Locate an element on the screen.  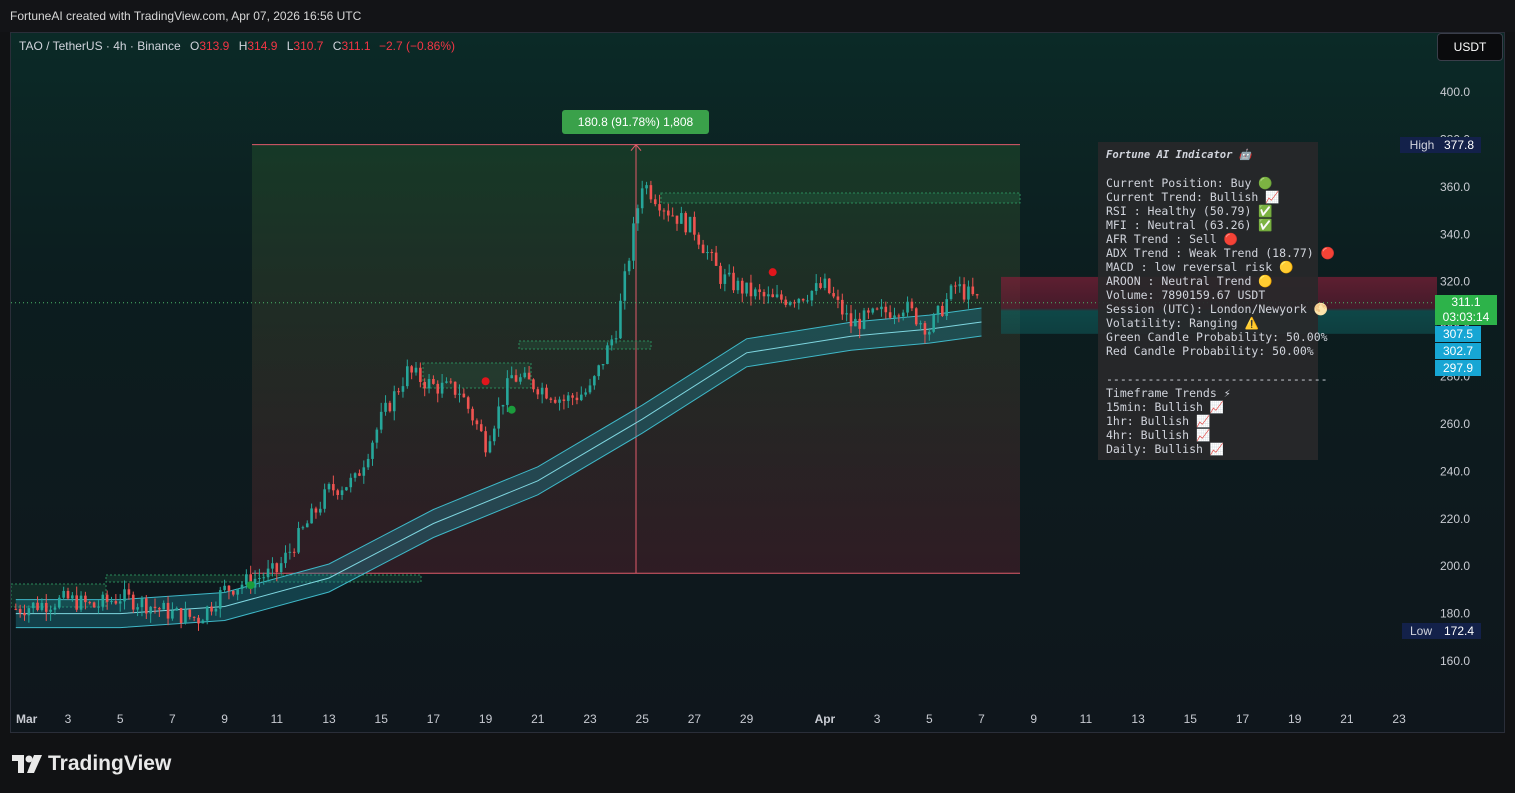
change-value: −2.7 (−0.86%) is located at coordinates (417, 46).